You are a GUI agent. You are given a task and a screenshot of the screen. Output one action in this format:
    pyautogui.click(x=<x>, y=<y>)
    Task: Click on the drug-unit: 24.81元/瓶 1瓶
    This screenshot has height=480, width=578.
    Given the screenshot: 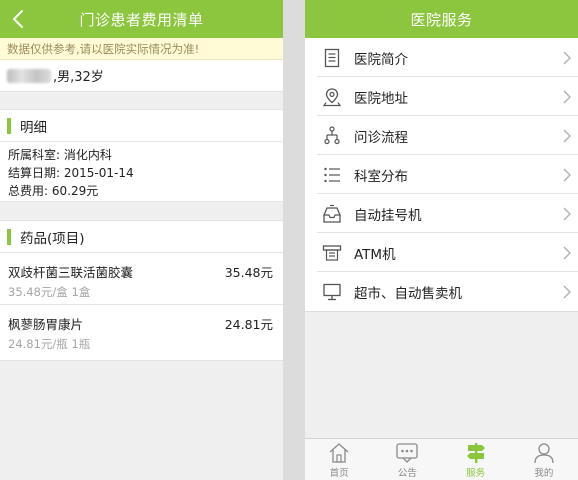 What is the action you would take?
    pyautogui.click(x=49, y=344)
    